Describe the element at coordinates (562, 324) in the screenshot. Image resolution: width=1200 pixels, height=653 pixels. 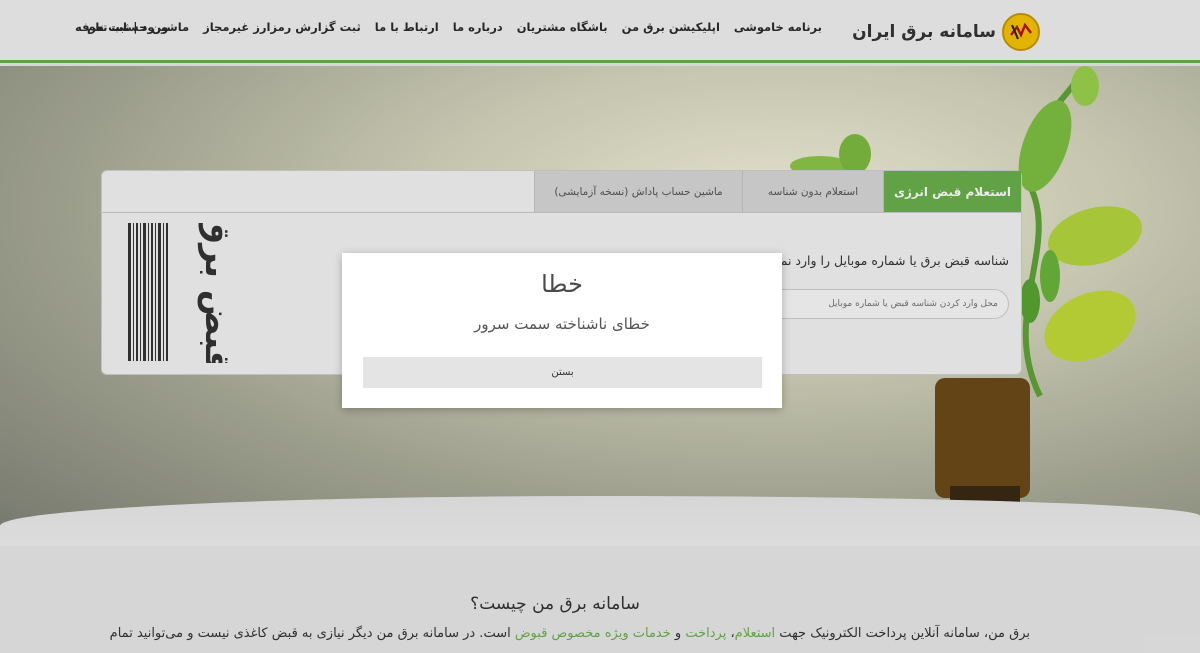
I see `dialog-message: خطای ناشناخته سمت سرور` at that location.